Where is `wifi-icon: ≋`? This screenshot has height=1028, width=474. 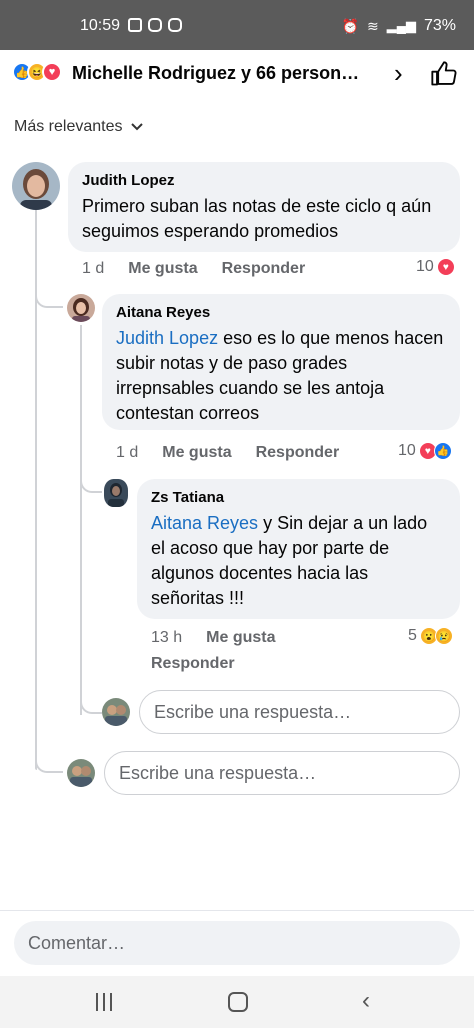 wifi-icon: ≋ is located at coordinates (373, 25).